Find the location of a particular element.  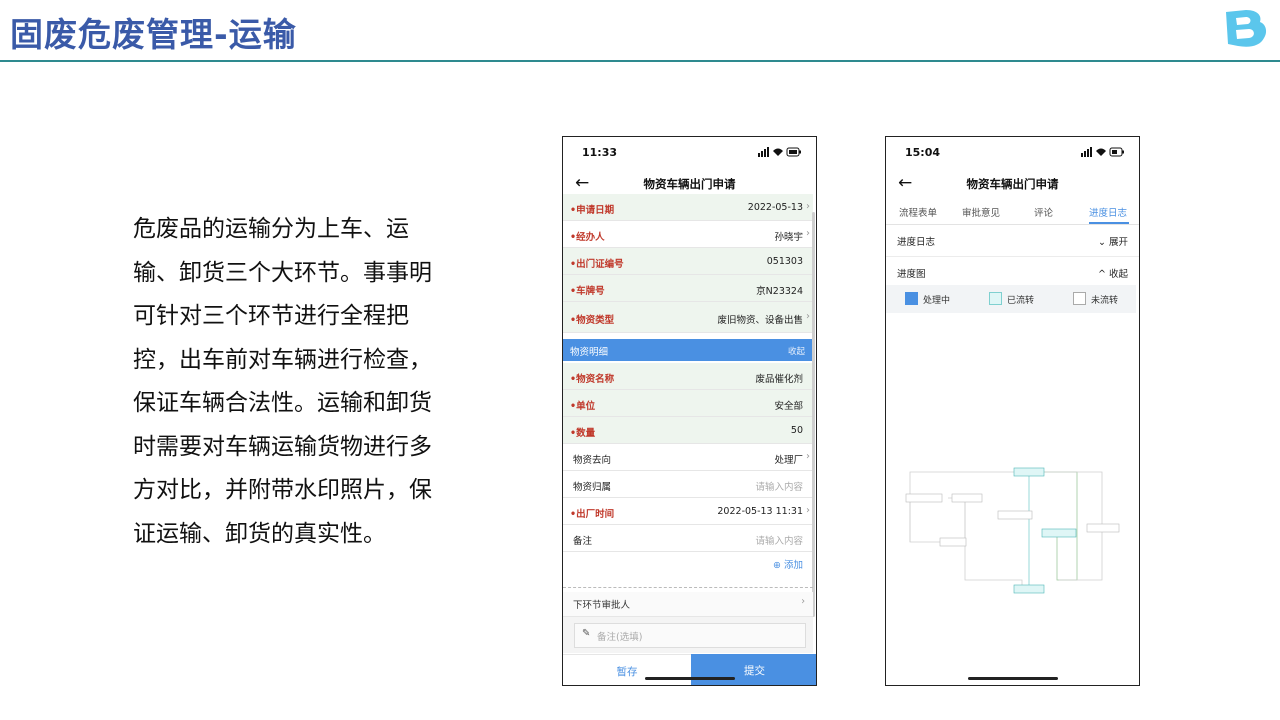

field-label: •数量 is located at coordinates (583, 433).